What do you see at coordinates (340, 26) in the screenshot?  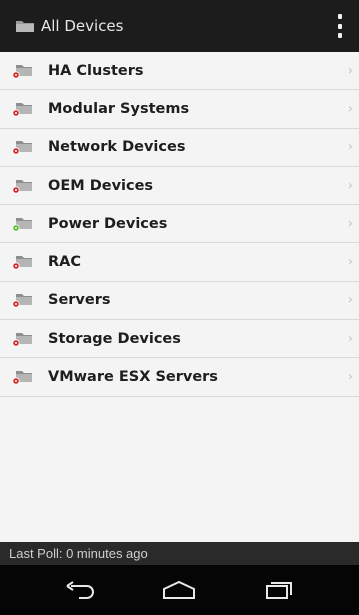 I see `overflow-menu-icon` at bounding box center [340, 26].